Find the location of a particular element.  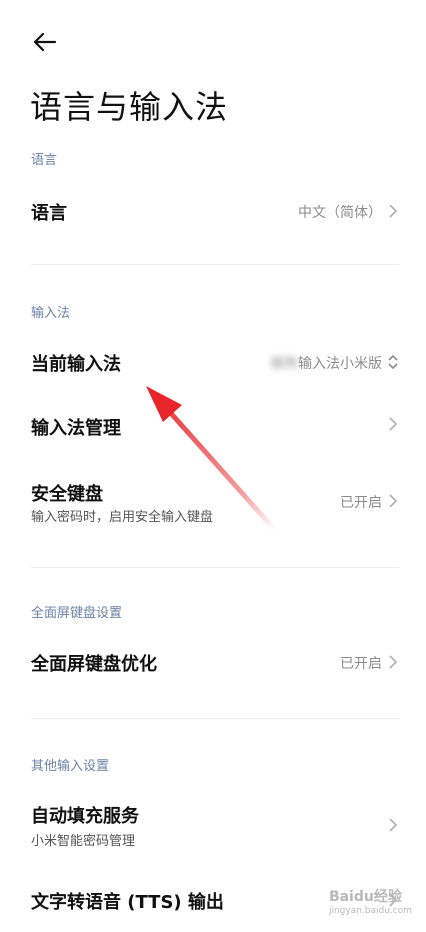

baidu-watermark: Baidu经验 jingyan.baidu.com is located at coordinates (370, 901).